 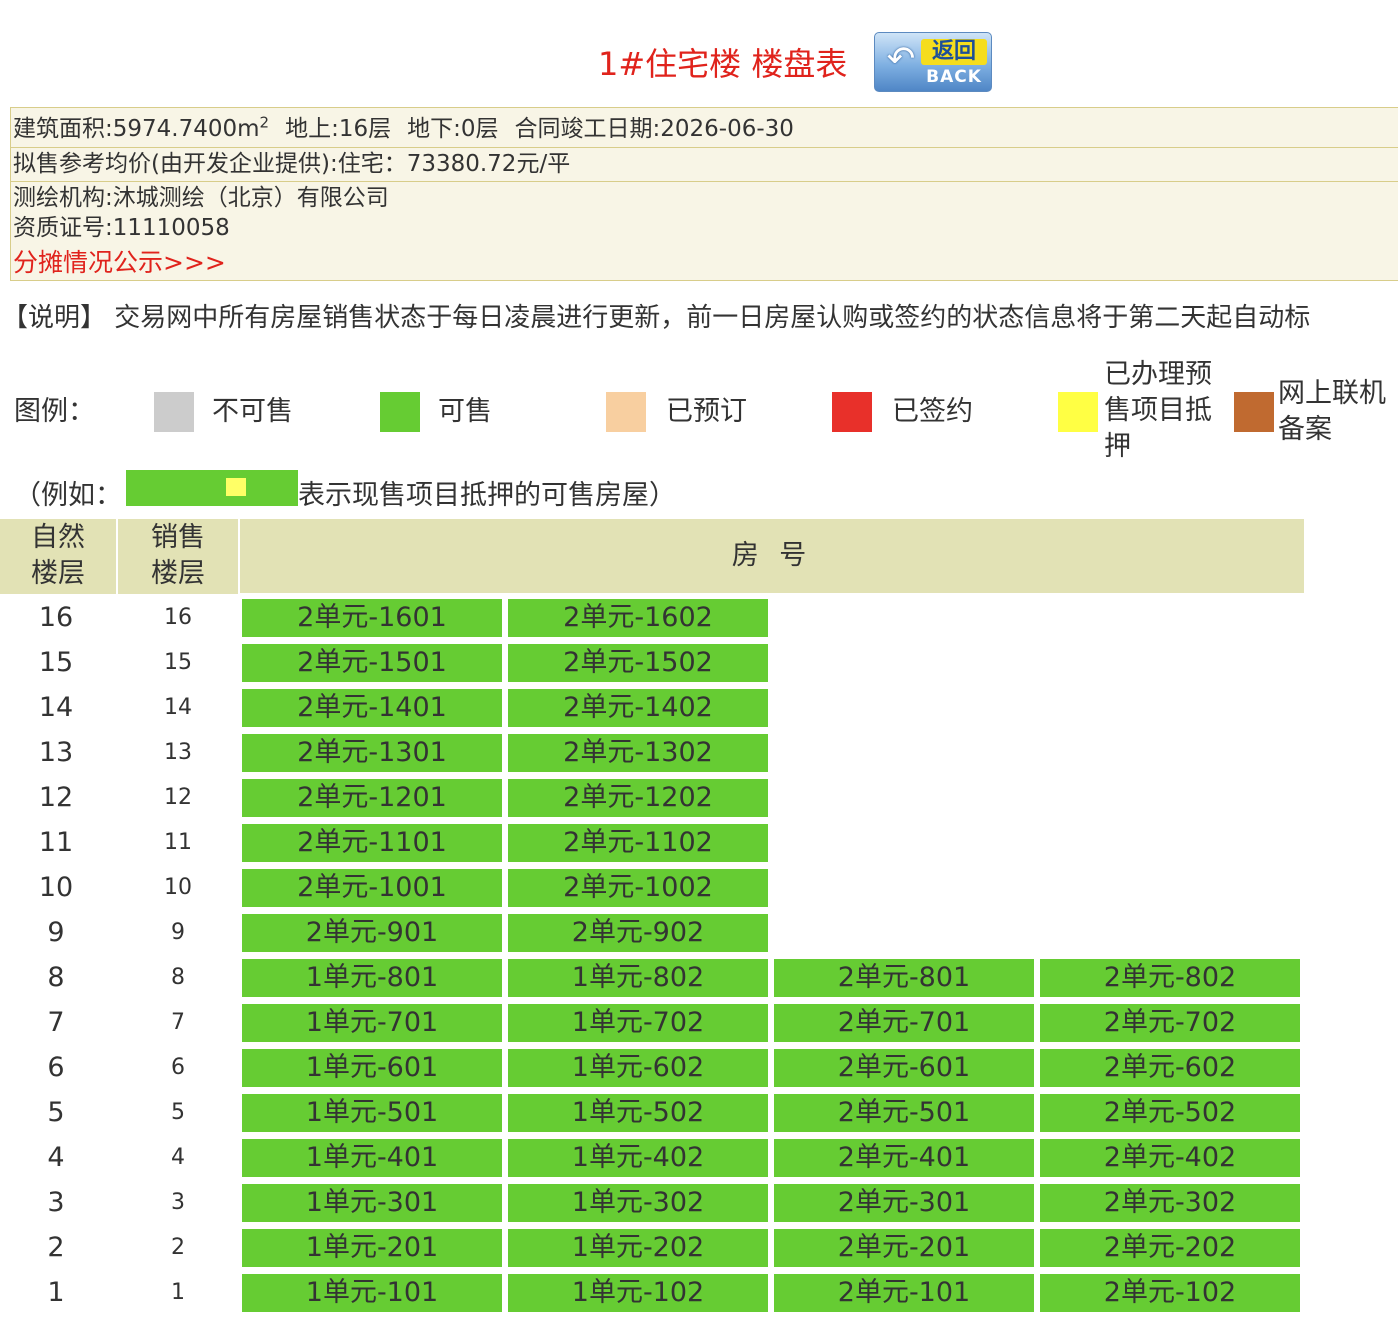 What do you see at coordinates (56, 617) in the screenshot?
I see `natural-floor-number: 16` at bounding box center [56, 617].